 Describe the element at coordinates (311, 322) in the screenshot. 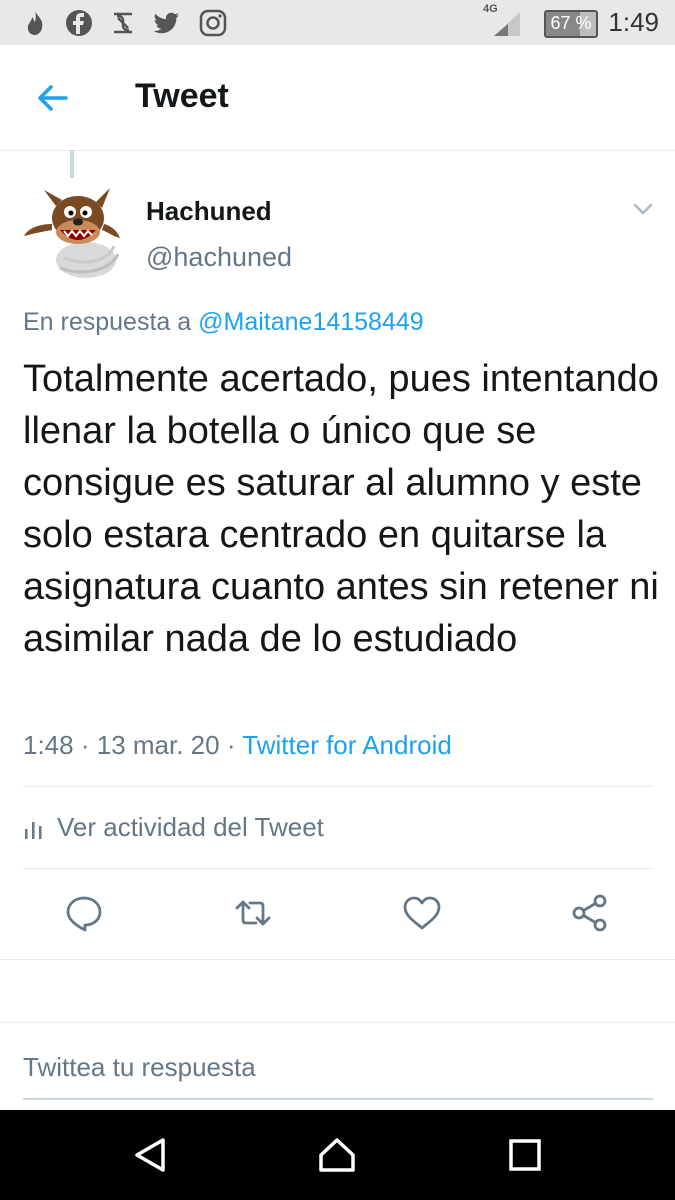

I see `reply-mention-link: @Maitane14158449` at that location.